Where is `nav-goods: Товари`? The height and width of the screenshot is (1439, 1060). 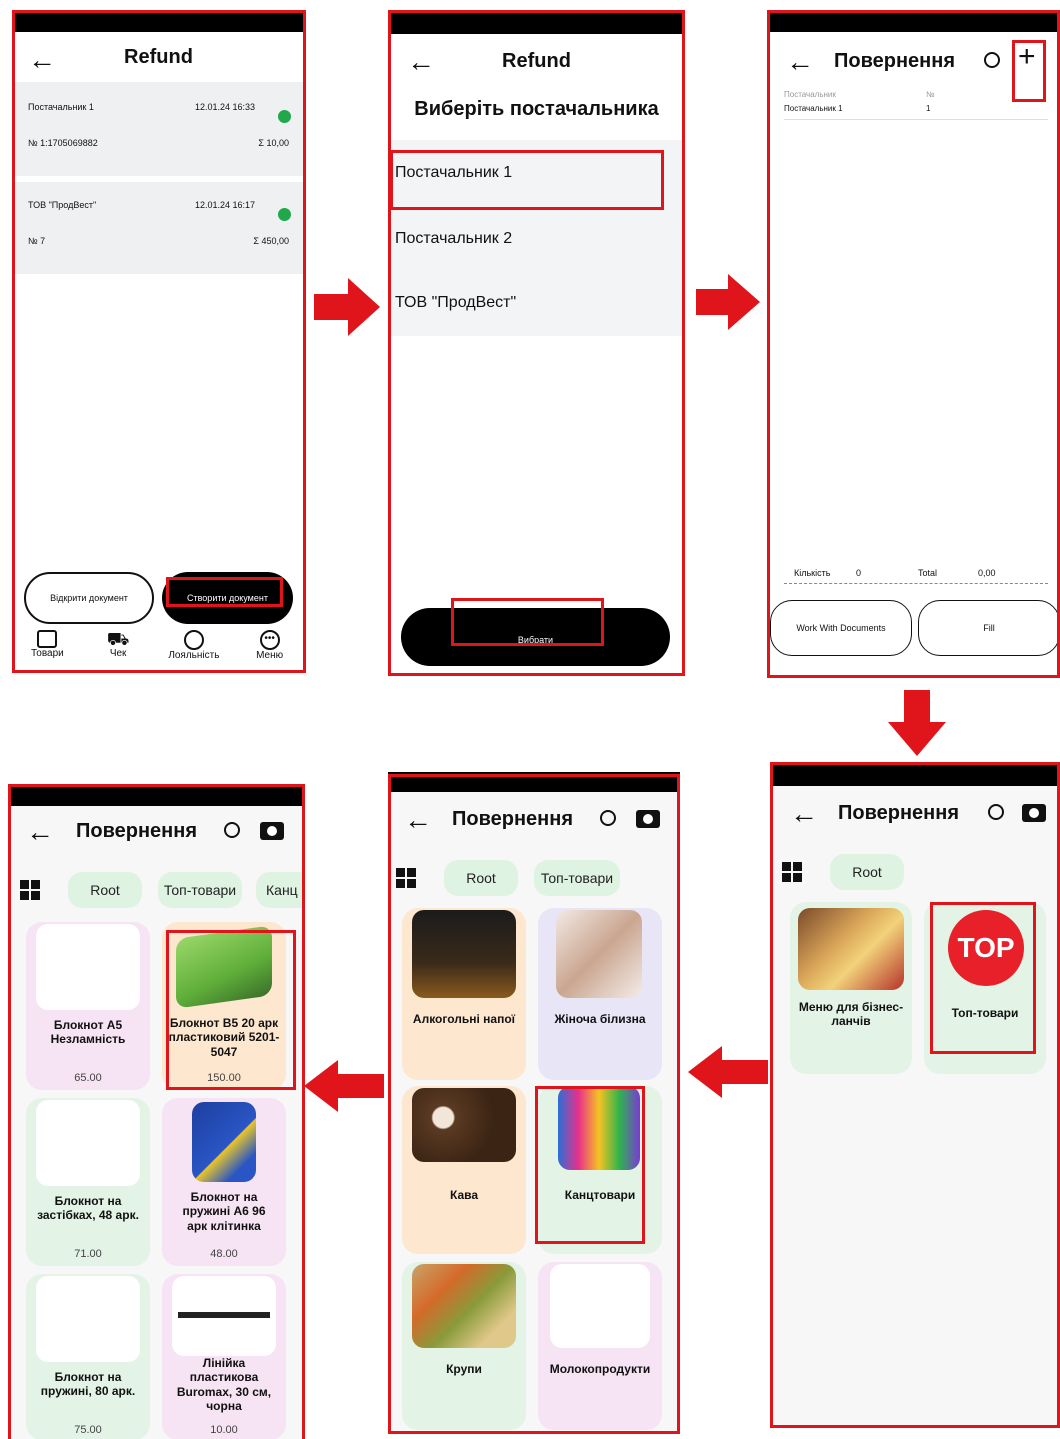 nav-goods: Товари is located at coordinates (47, 650).